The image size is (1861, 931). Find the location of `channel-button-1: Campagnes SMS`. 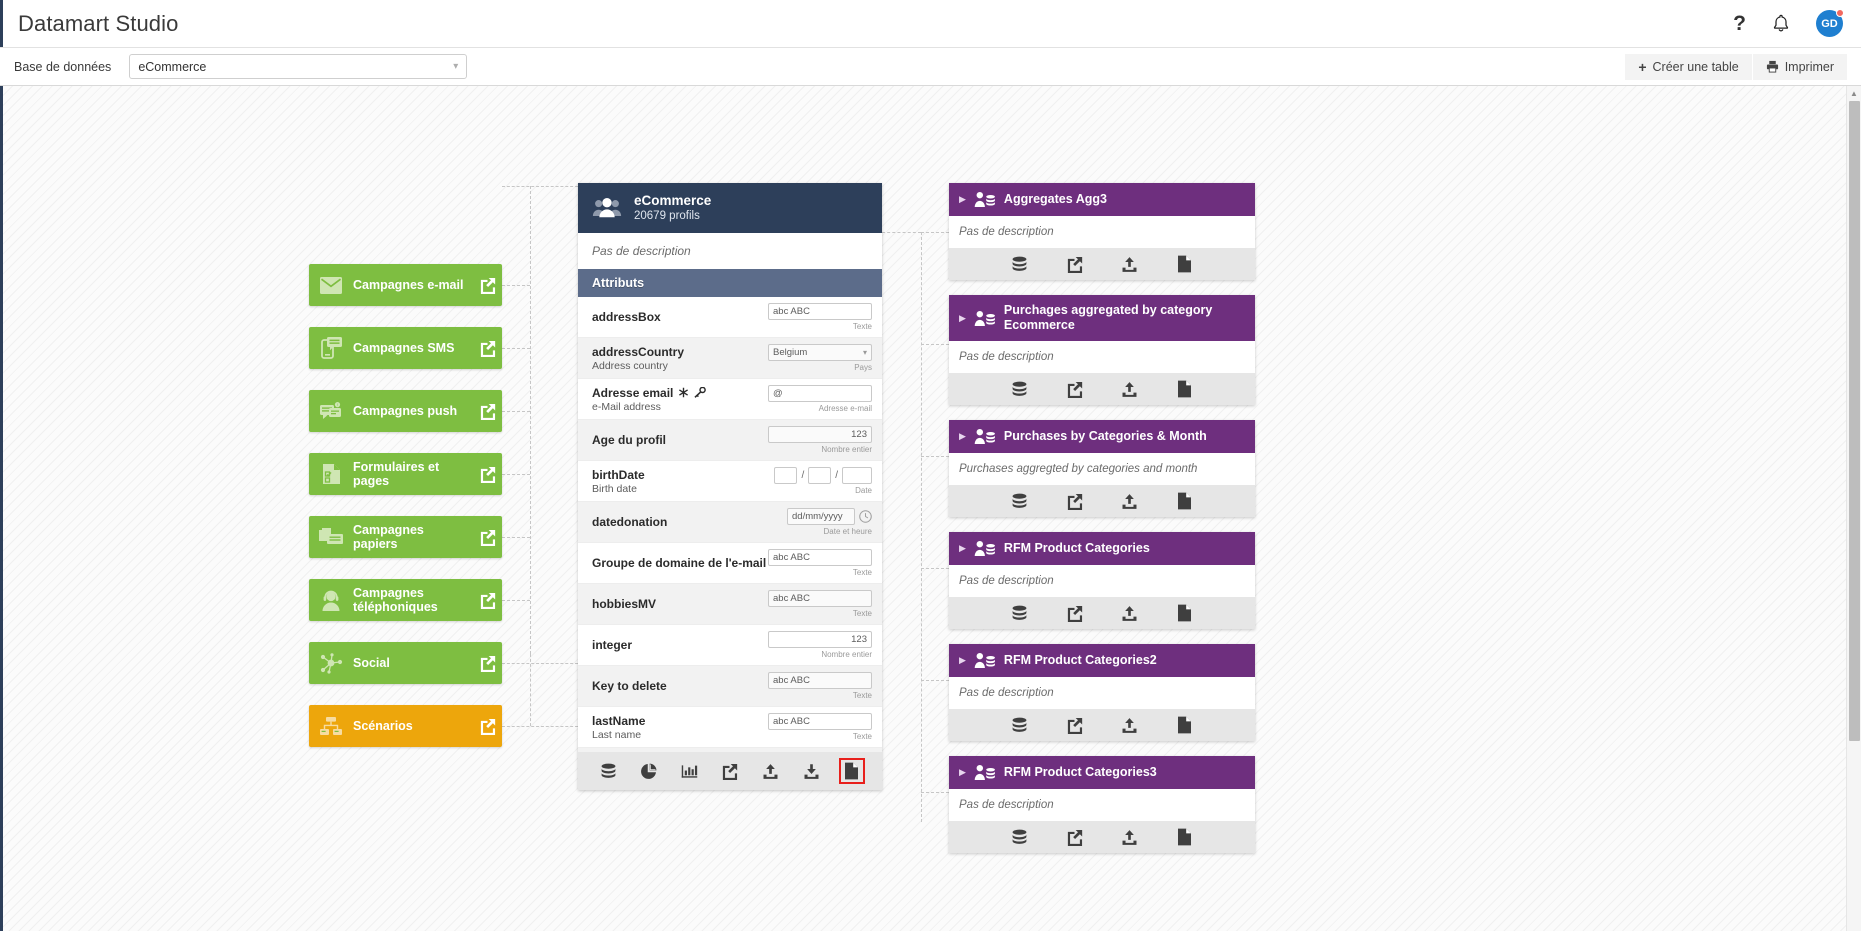

channel-button-1: Campagnes SMS is located at coordinates (405, 348).